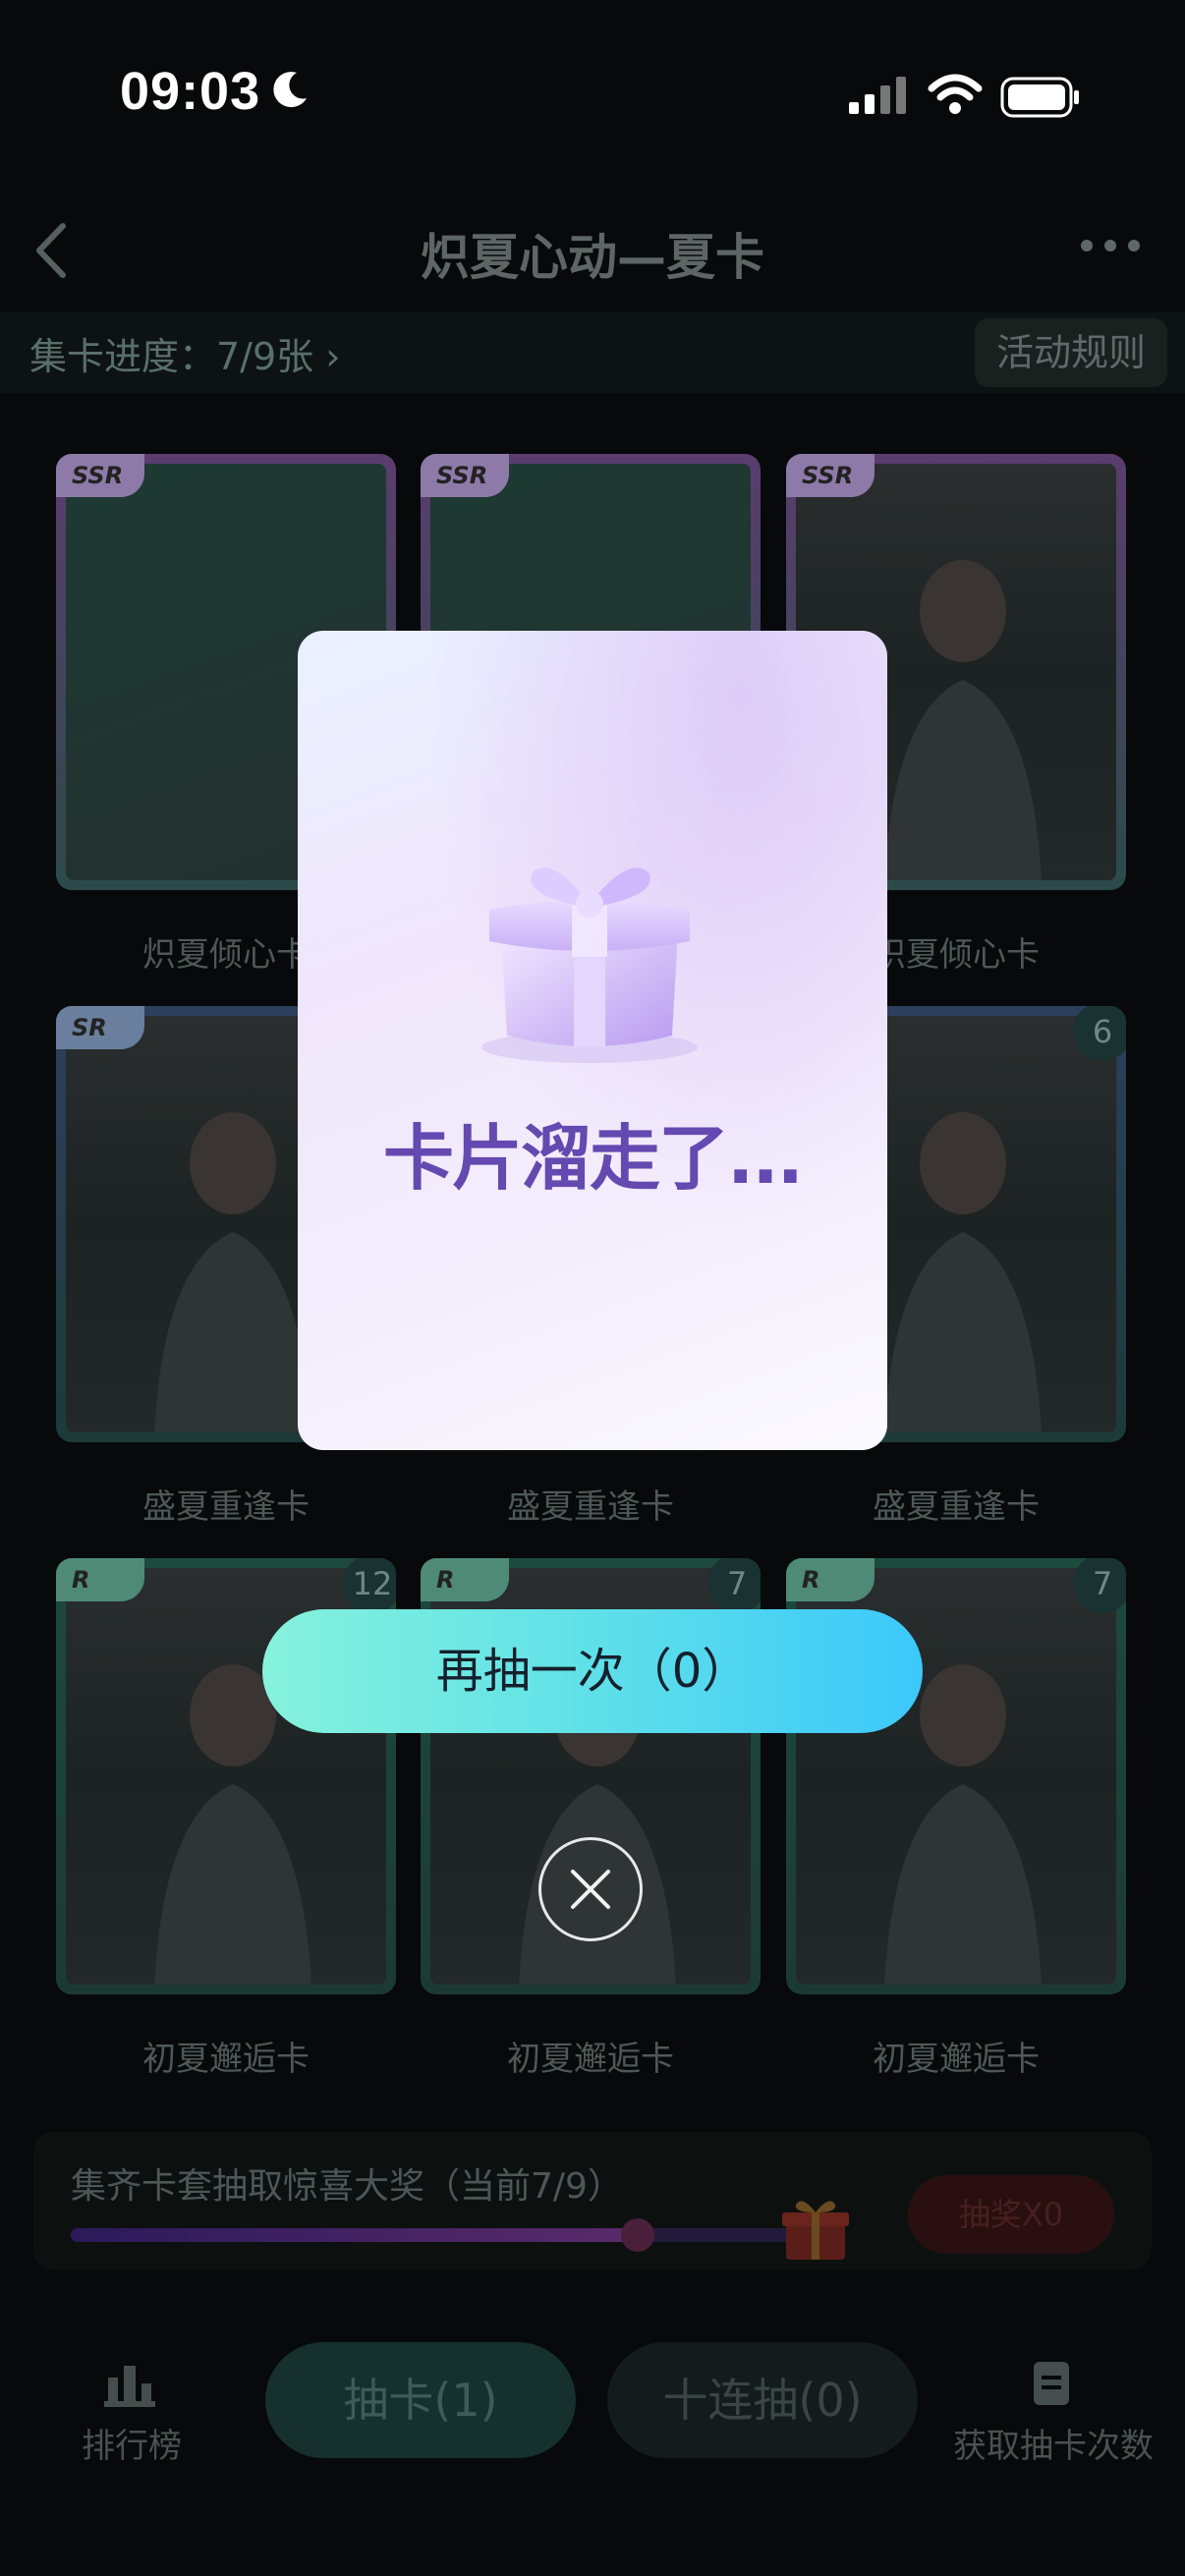 The image size is (1185, 2576). What do you see at coordinates (878, 95) in the screenshot?
I see `signal-icon` at bounding box center [878, 95].